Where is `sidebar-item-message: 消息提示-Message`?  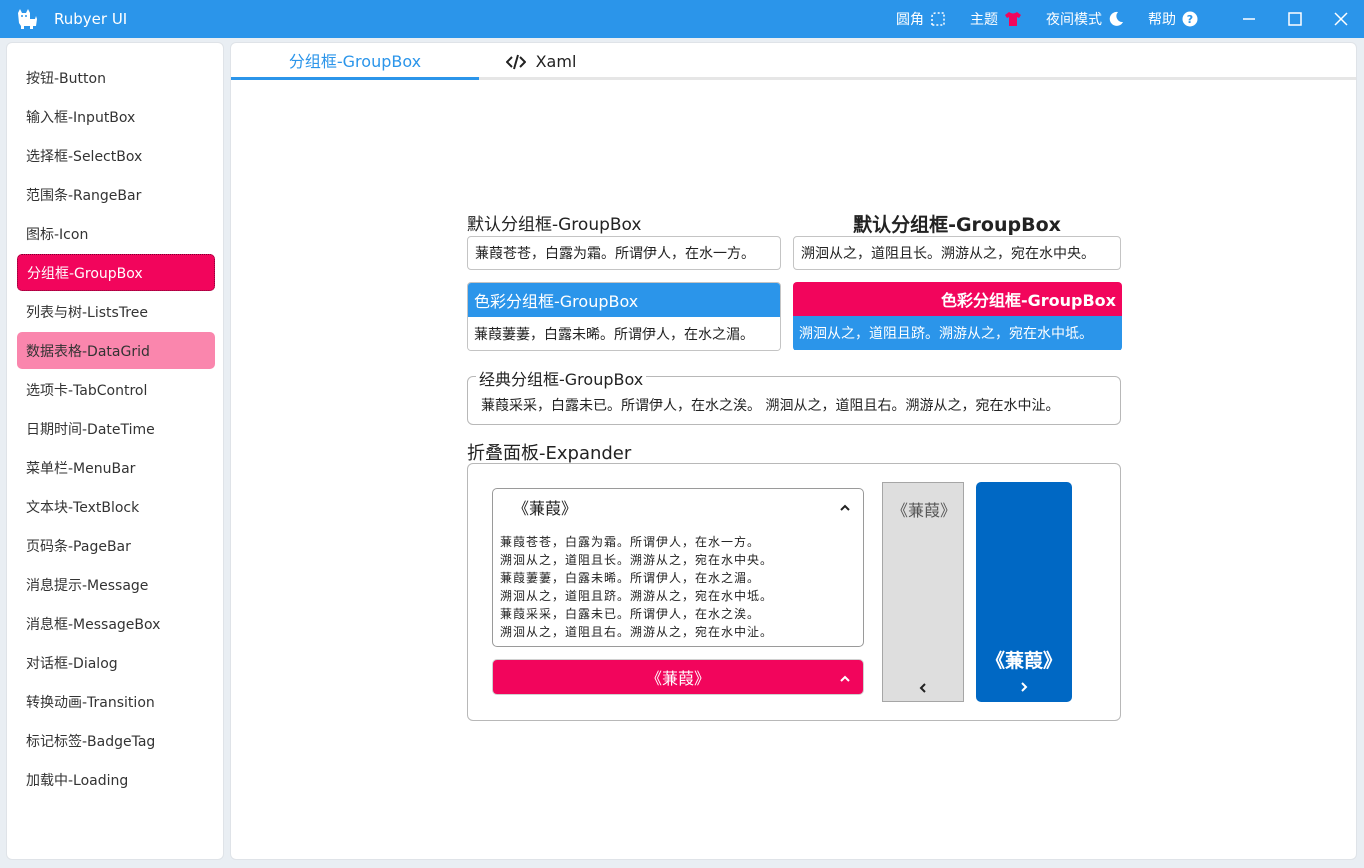 sidebar-item-message: 消息提示-Message is located at coordinates (116, 584).